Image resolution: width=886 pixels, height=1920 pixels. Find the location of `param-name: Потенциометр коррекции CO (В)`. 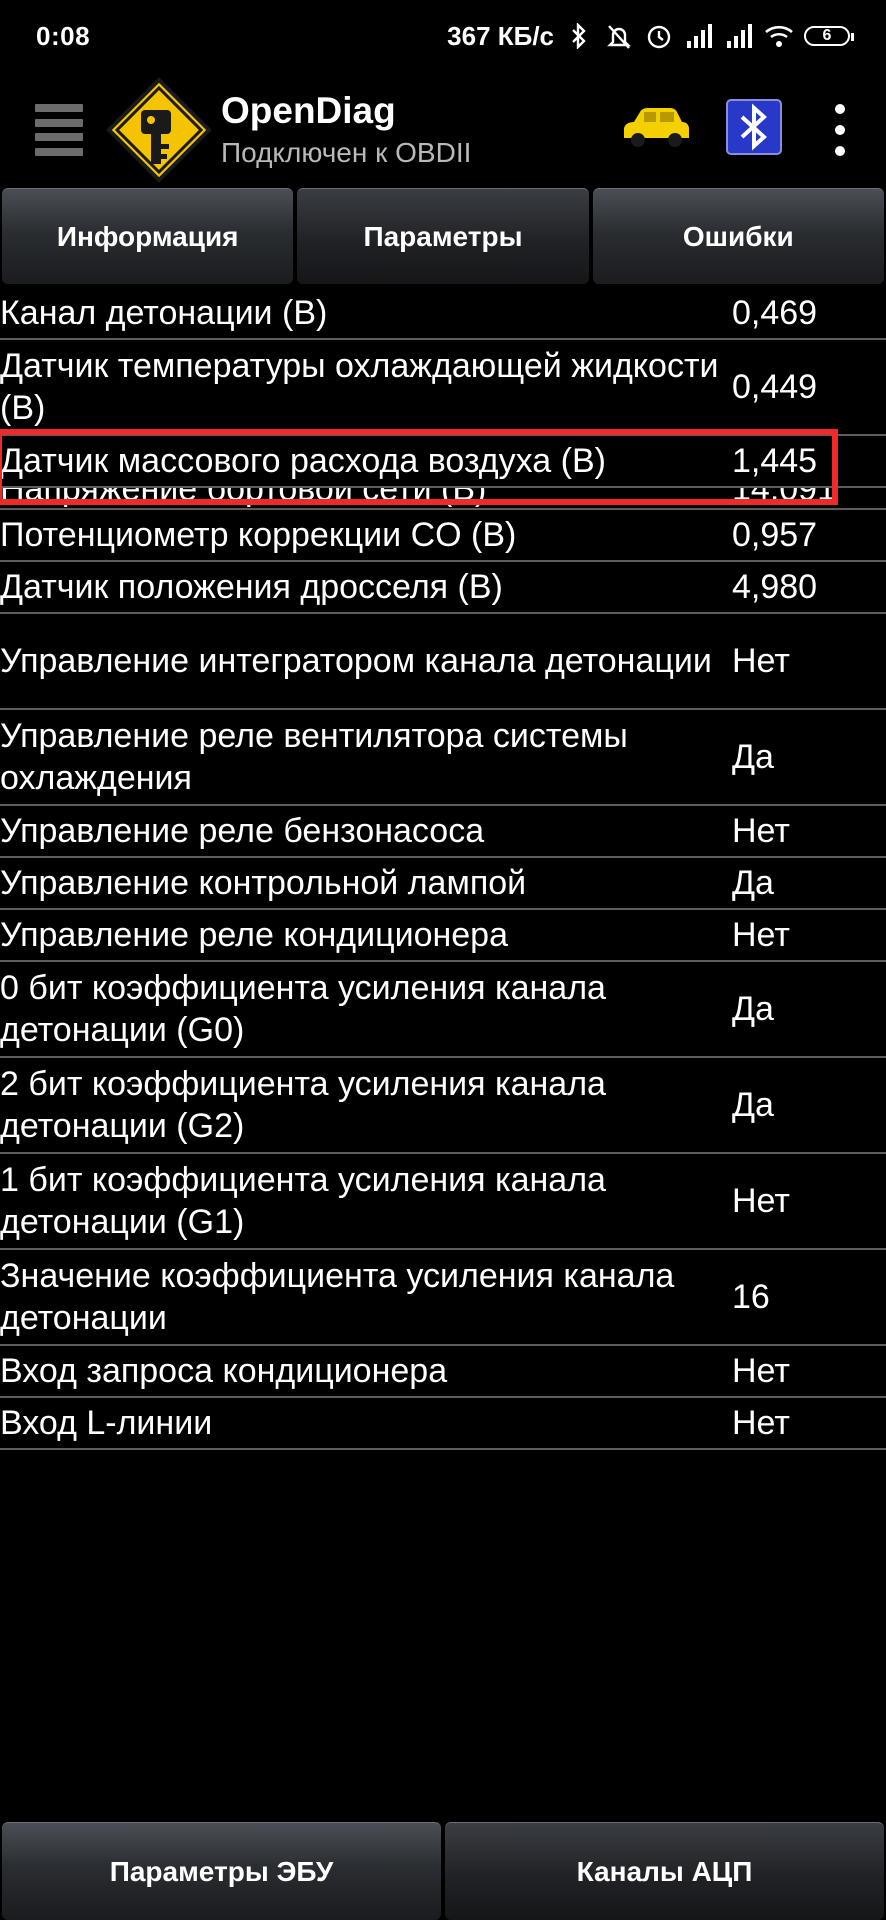

param-name: Потенциометр коррекции CO (В) is located at coordinates (258, 535).